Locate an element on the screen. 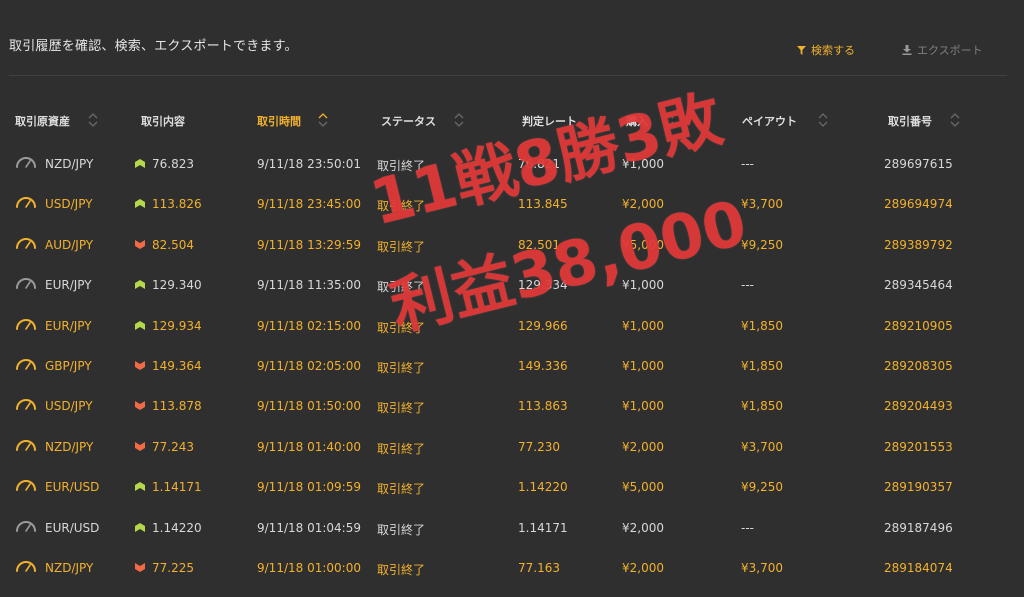 The image size is (1024, 597). cell-time: 9/11/18 01:50:00 is located at coordinates (309, 406).